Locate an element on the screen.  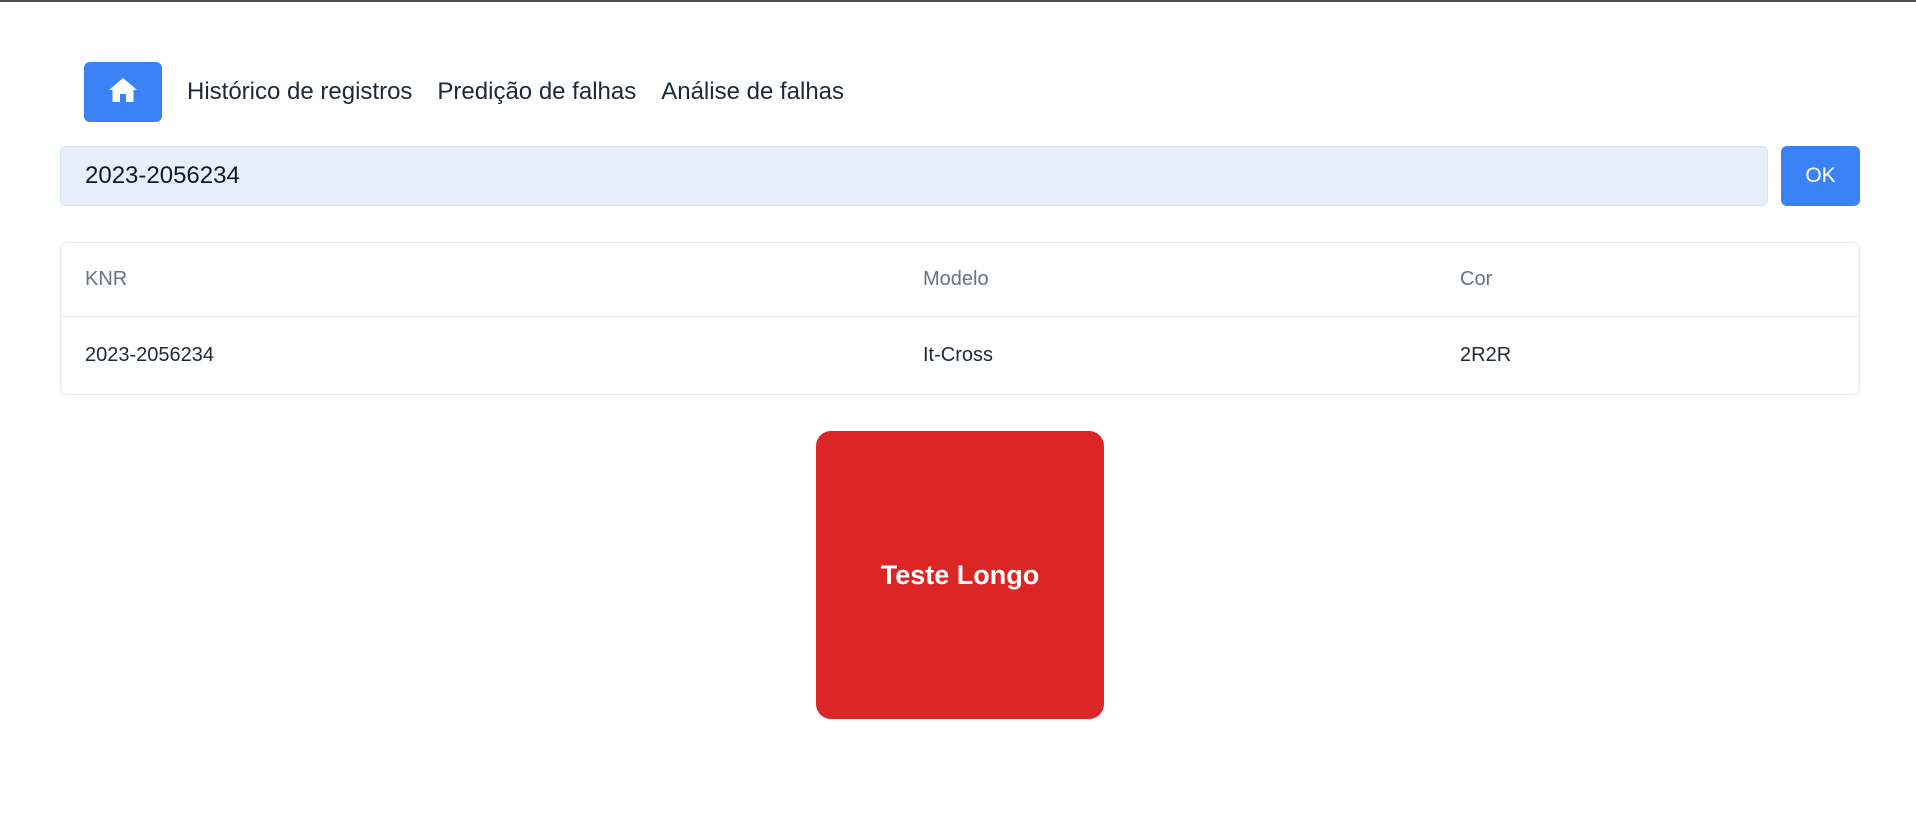
column-header-knr: KNR is located at coordinates (480, 280).